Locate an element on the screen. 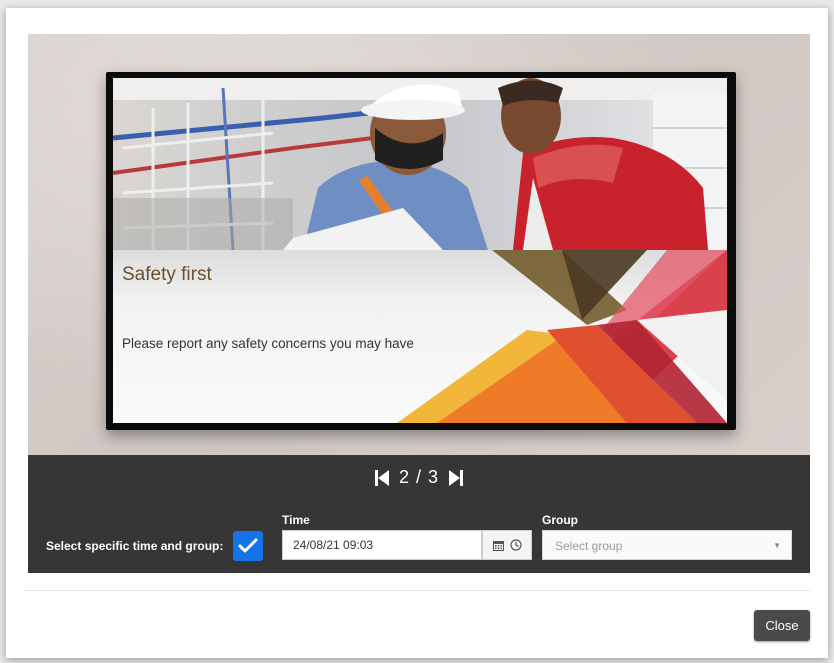 This screenshot has height=663, width=834. specific-time-group-checkbox is located at coordinates (248, 546).